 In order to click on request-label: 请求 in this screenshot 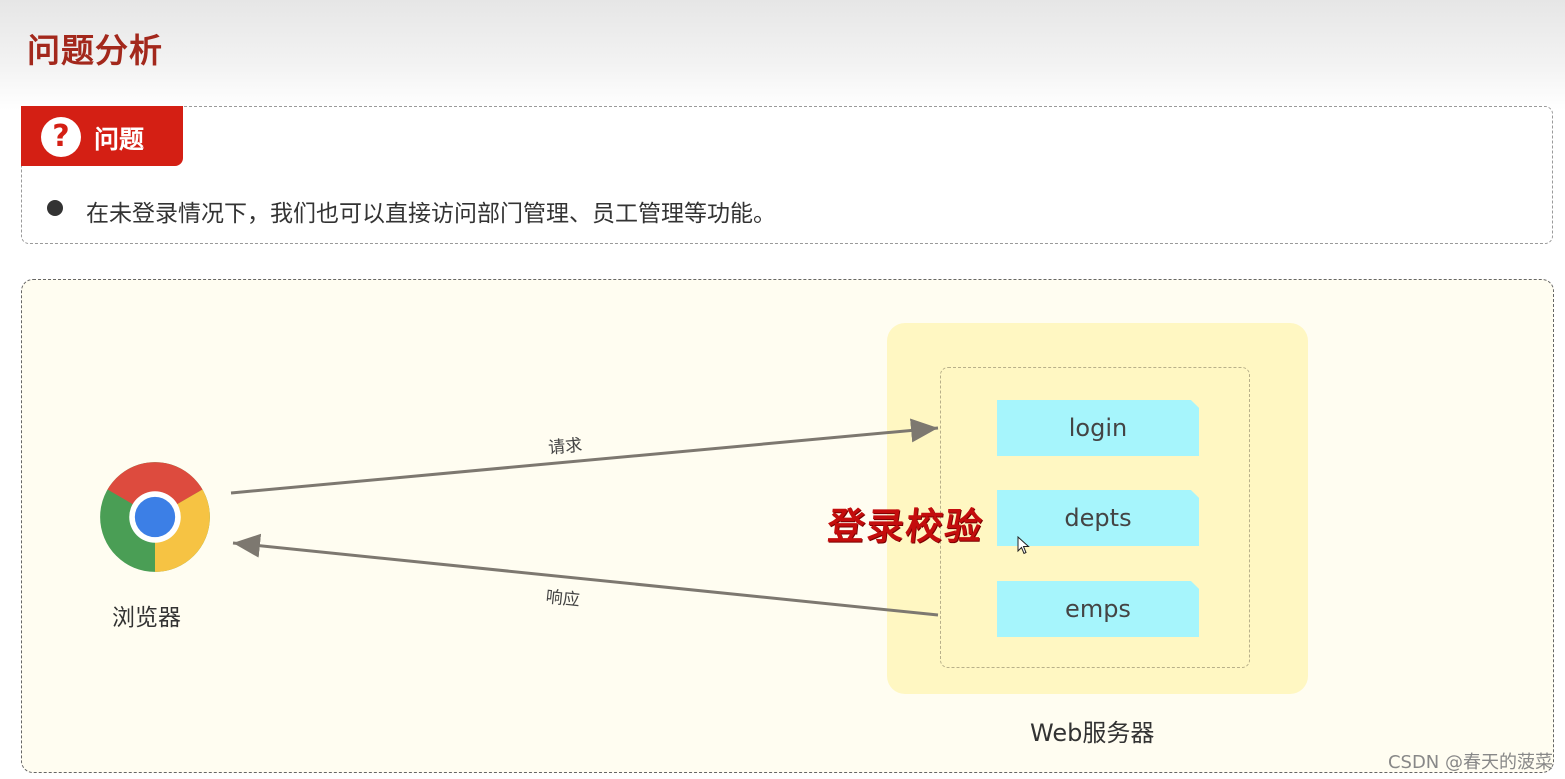, I will do `click(565, 447)`.